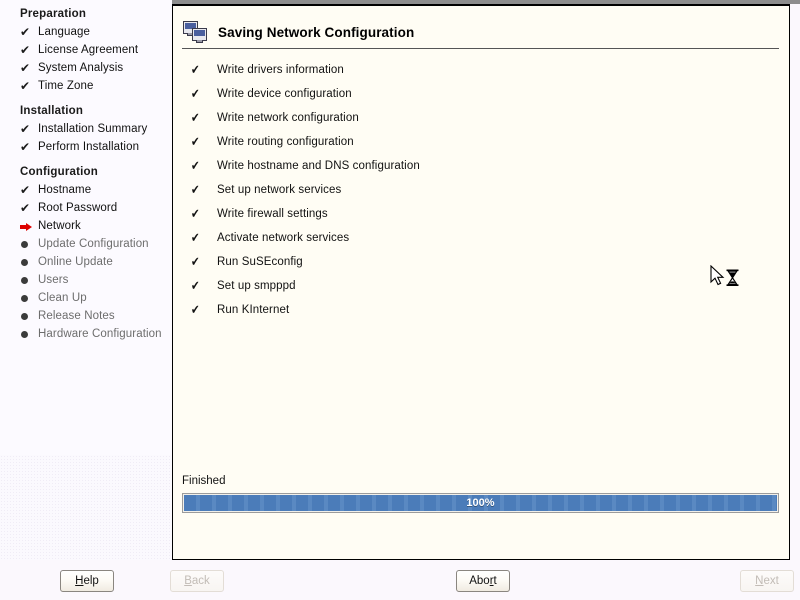  What do you see at coordinates (283, 238) in the screenshot?
I see `task-label: Activate network services` at bounding box center [283, 238].